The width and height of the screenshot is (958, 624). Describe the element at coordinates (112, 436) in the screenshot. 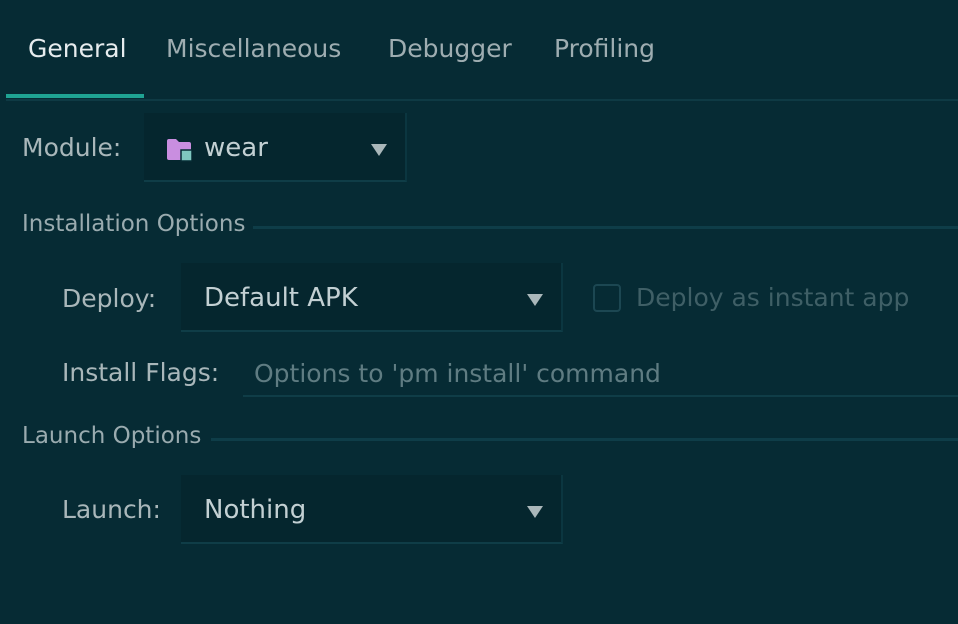

I see `launch-options-title: Launch Options` at that location.